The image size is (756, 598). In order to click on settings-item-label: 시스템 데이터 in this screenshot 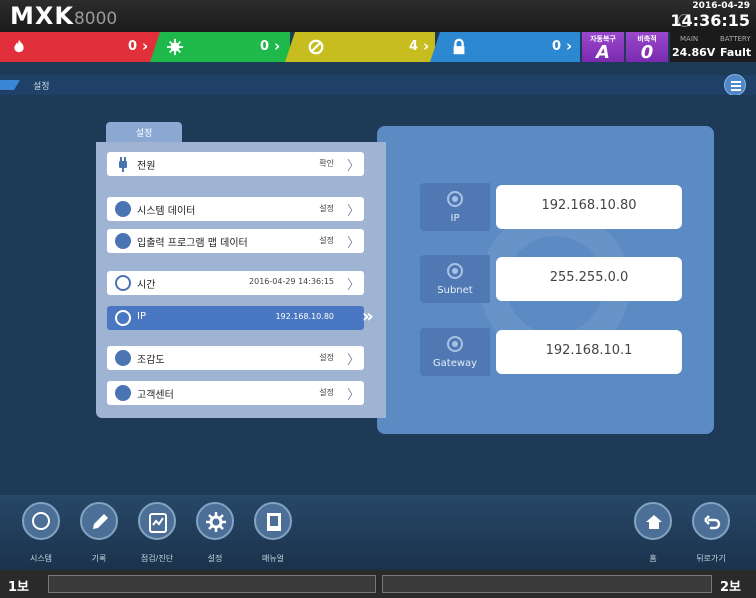, I will do `click(166, 211)`.